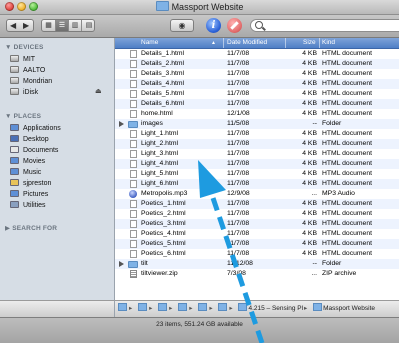  Describe the element at coordinates (199, 26) in the screenshot. I see `toolbar: ◀ ▶ ▦ ☰ ▥ ▤ ◉ i` at that location.